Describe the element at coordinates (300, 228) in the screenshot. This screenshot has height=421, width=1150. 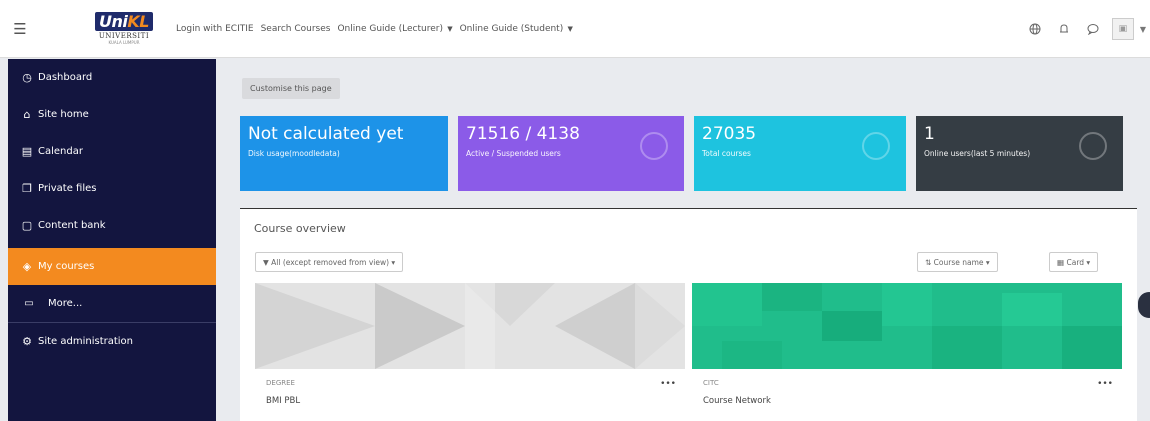
I see `course-overview-title: Course overview` at that location.